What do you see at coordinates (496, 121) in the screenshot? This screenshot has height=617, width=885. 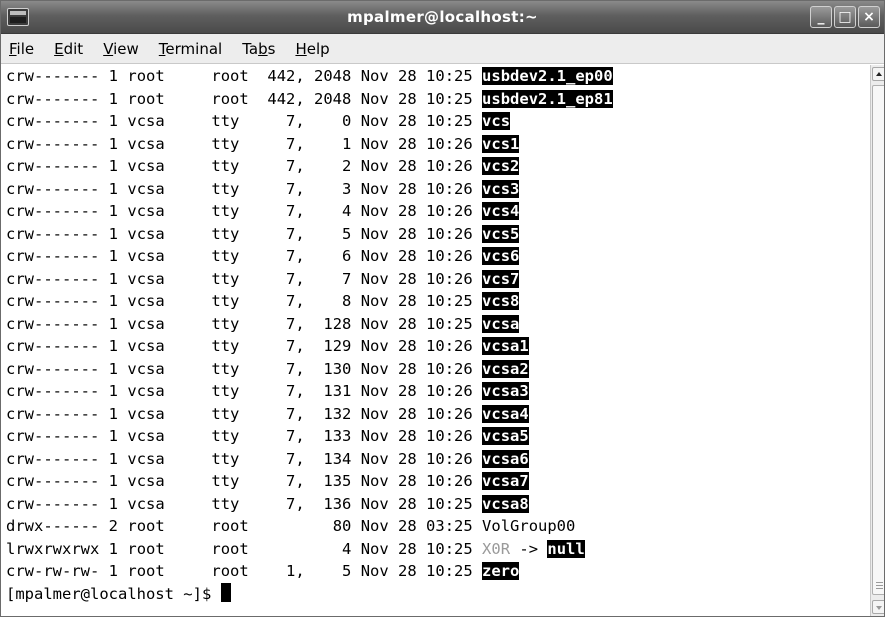 I see `file-name: vcs` at bounding box center [496, 121].